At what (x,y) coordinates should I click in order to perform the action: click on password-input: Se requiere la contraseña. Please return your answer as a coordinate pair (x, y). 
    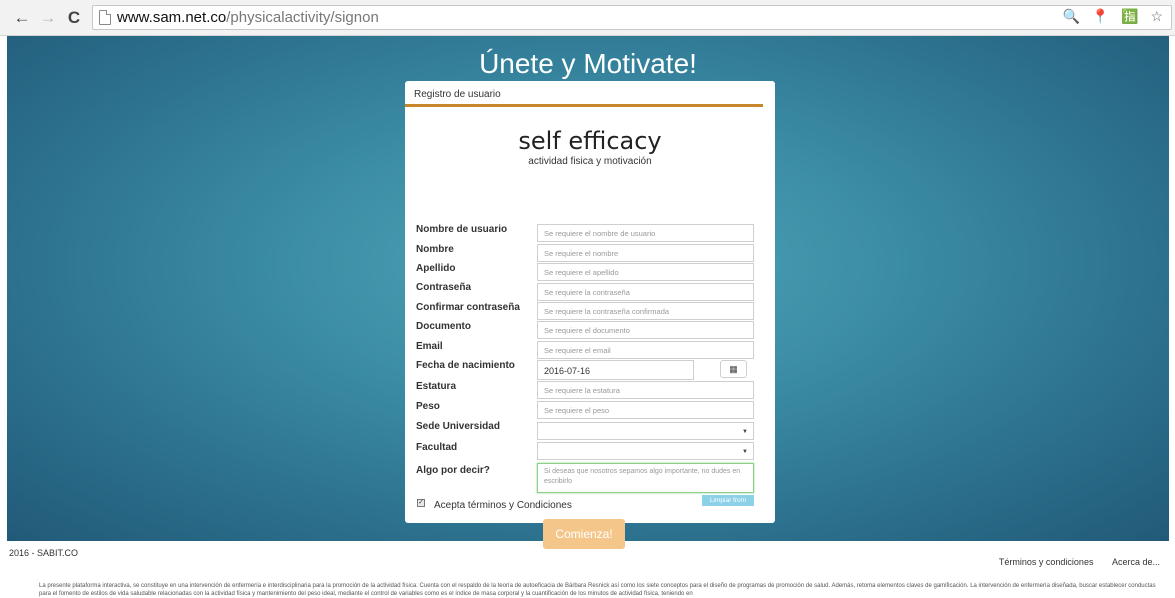
    Looking at the image, I should click on (645, 292).